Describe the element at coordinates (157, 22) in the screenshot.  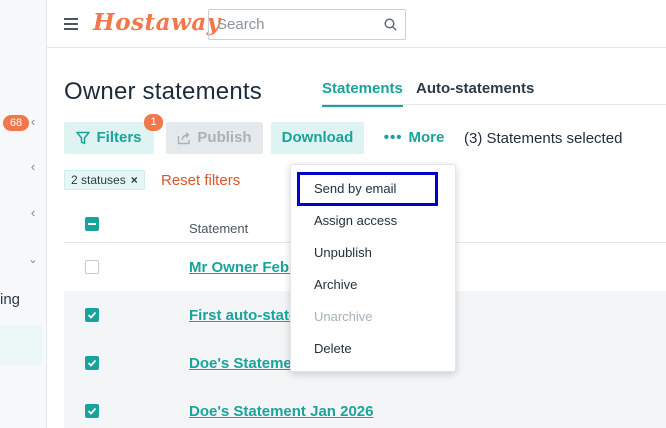
I see `hostaway-logo: Hostaway` at that location.